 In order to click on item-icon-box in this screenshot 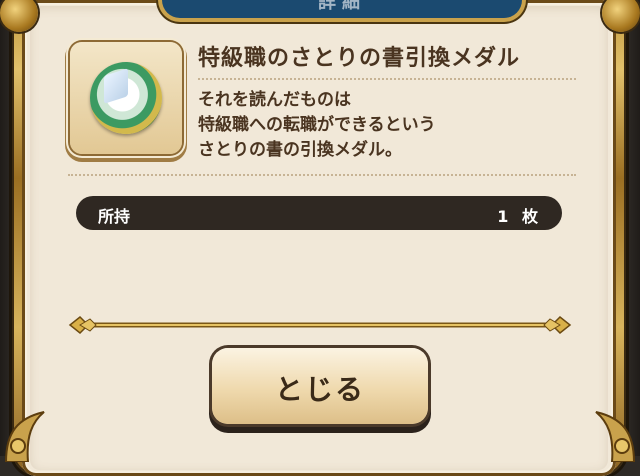, I will do `click(126, 98)`.